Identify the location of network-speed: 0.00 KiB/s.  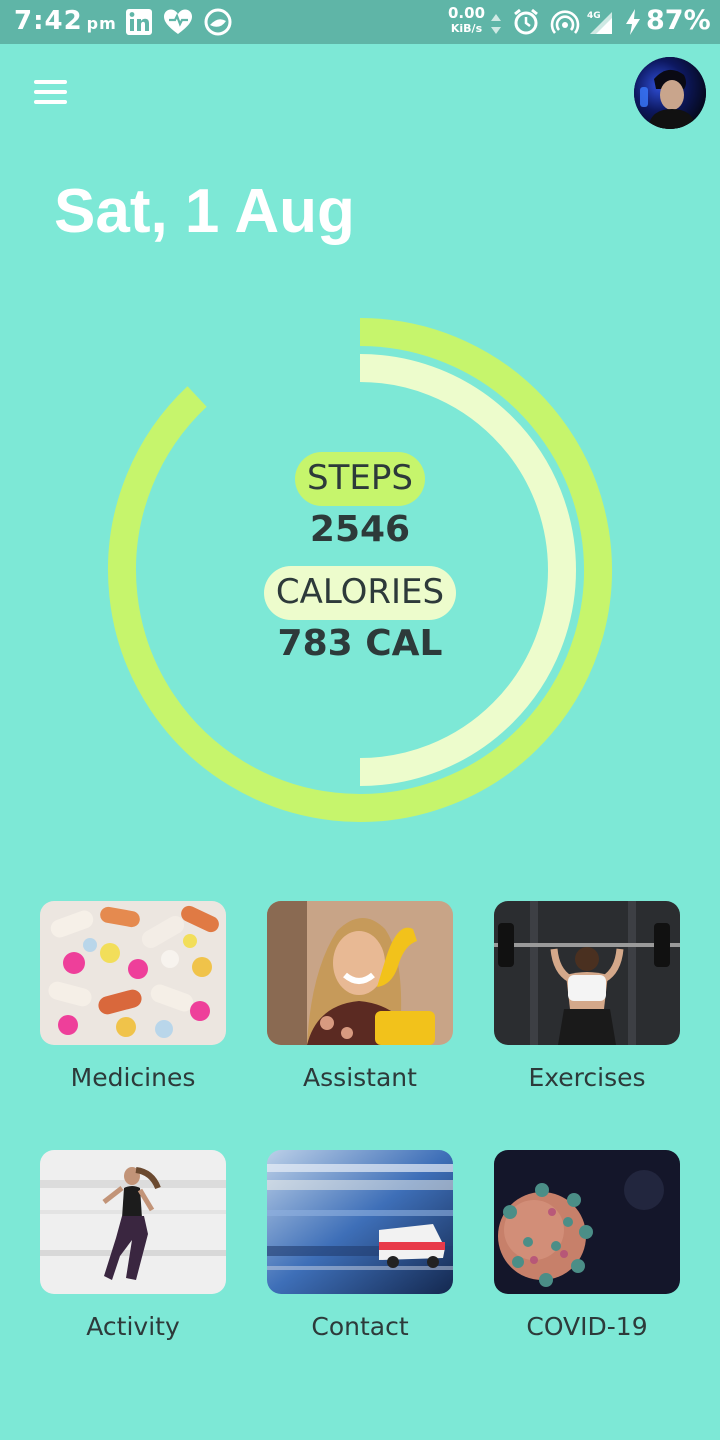
(466, 21).